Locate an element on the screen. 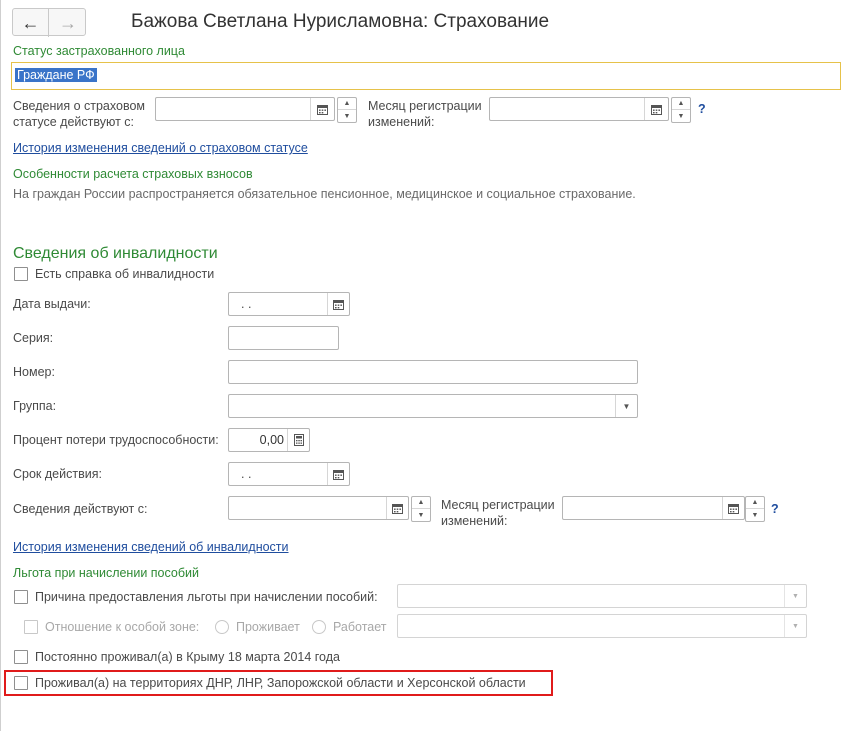 This screenshot has height=731, width=841. arrow-right-icon: → is located at coordinates (68, 22).